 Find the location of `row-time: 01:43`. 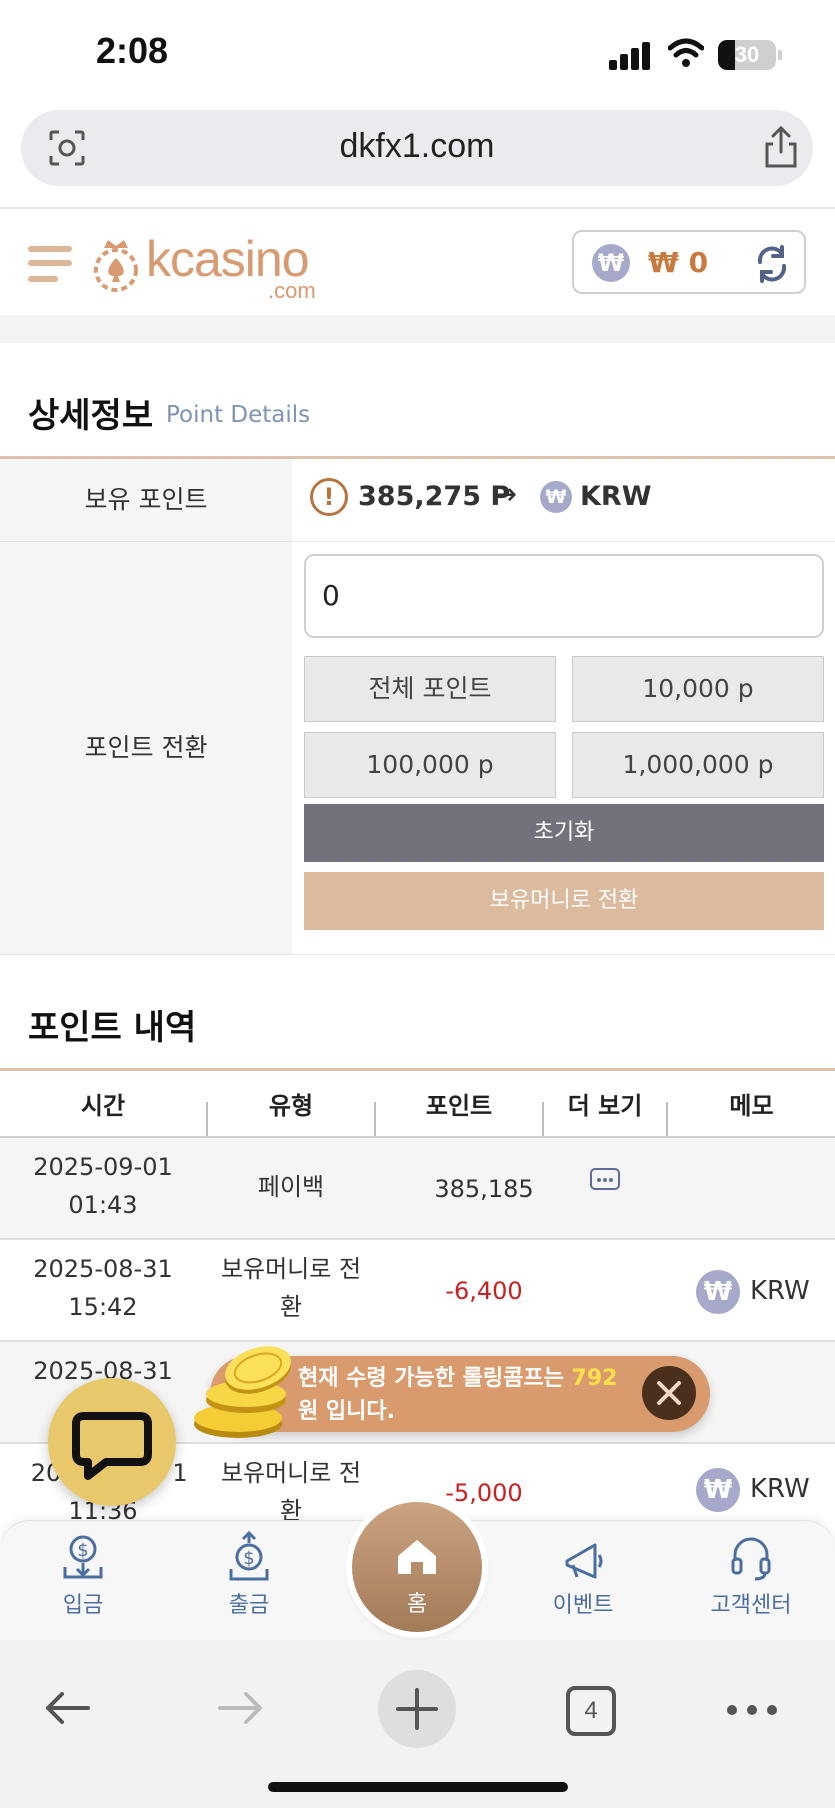

row-time: 01:43 is located at coordinates (103, 1205).